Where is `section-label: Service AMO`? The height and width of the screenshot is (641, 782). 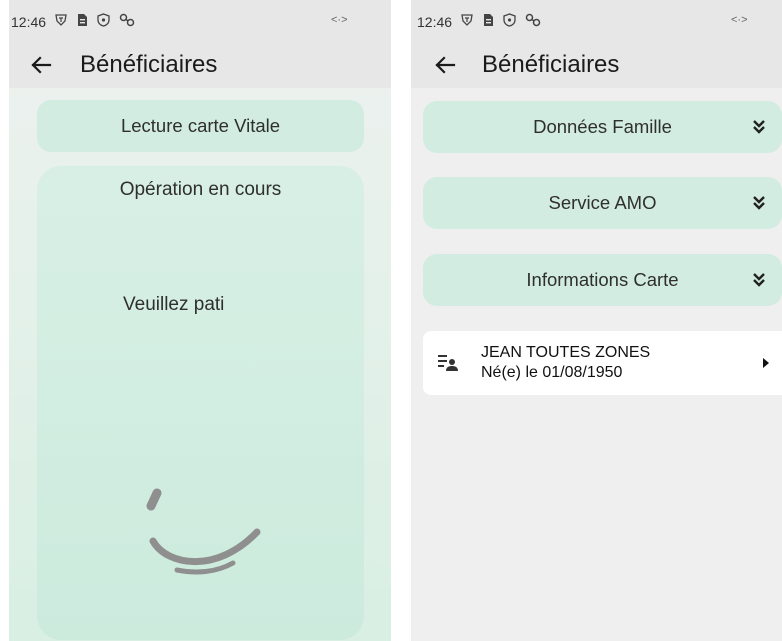 section-label: Service AMO is located at coordinates (602, 202).